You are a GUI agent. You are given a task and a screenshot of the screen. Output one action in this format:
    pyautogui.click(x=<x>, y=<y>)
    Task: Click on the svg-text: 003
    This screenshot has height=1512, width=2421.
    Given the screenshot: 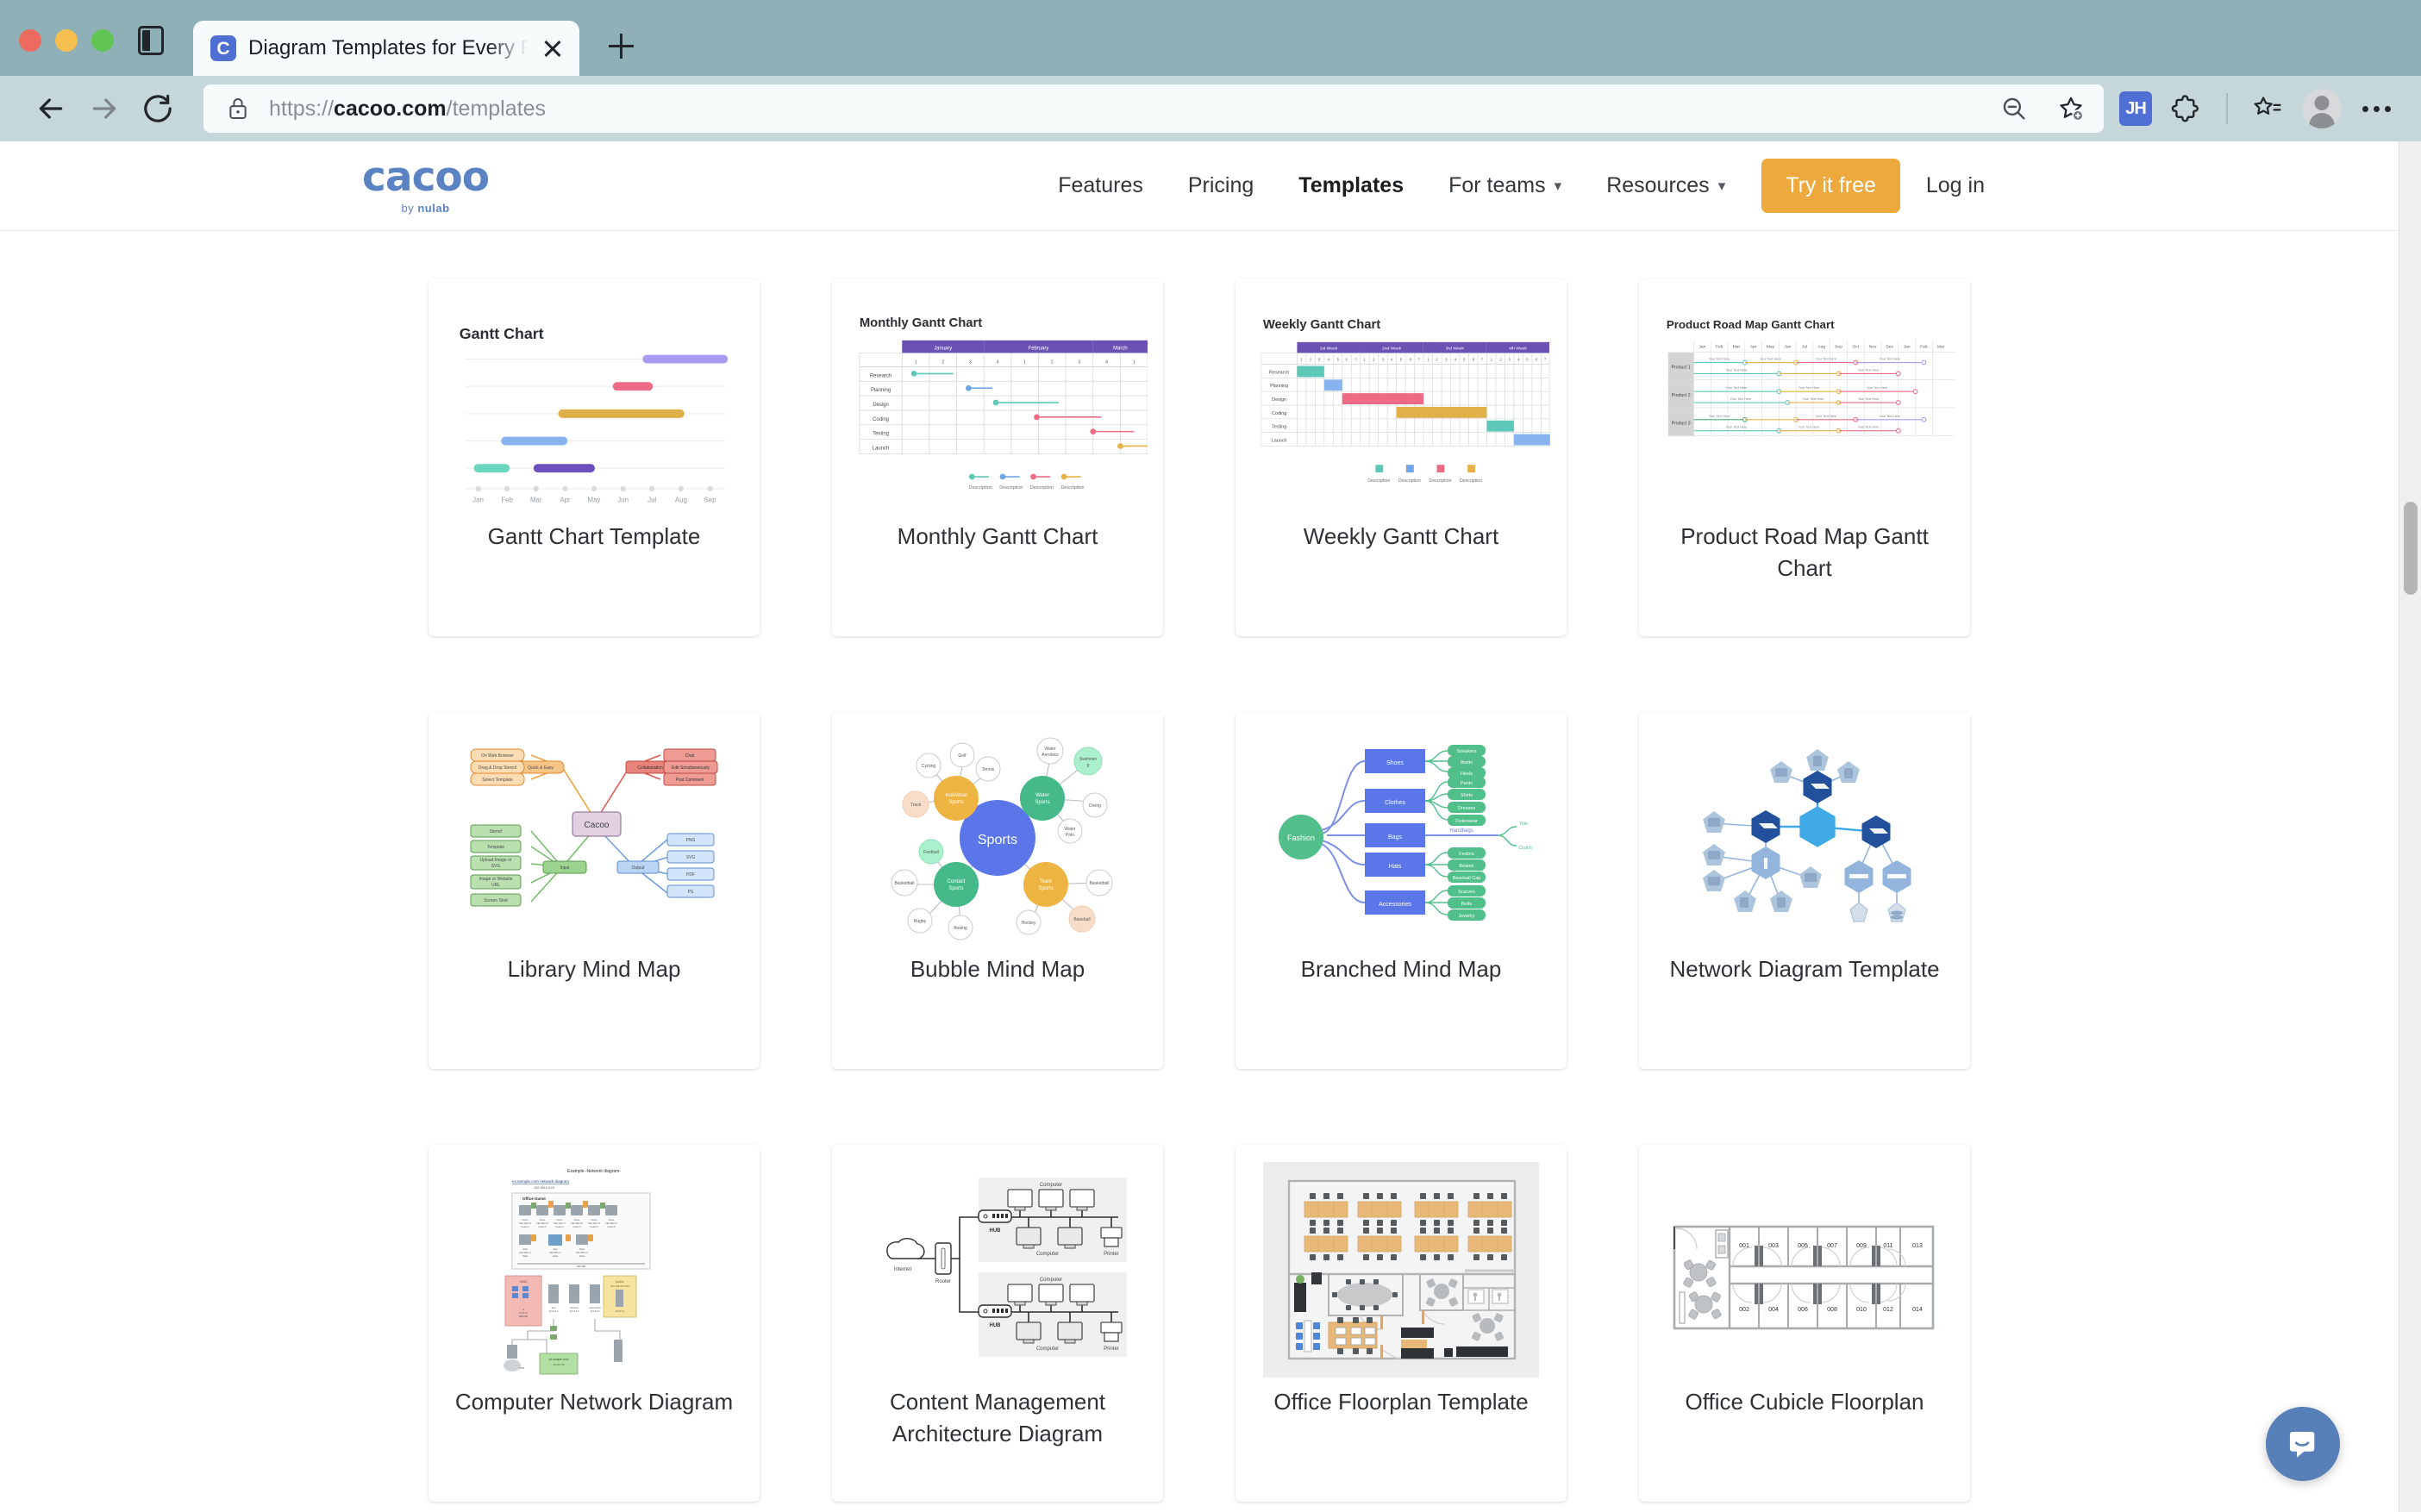 What is the action you would take?
    pyautogui.click(x=1773, y=1246)
    